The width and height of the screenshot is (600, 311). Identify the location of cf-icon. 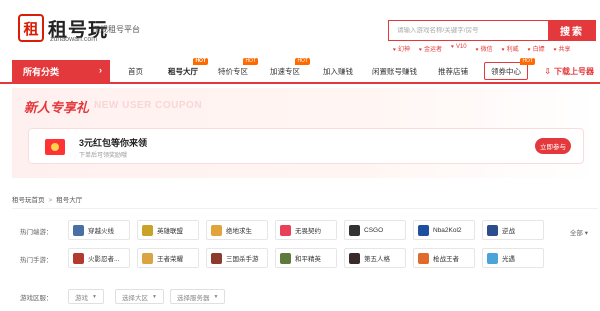
(78, 230).